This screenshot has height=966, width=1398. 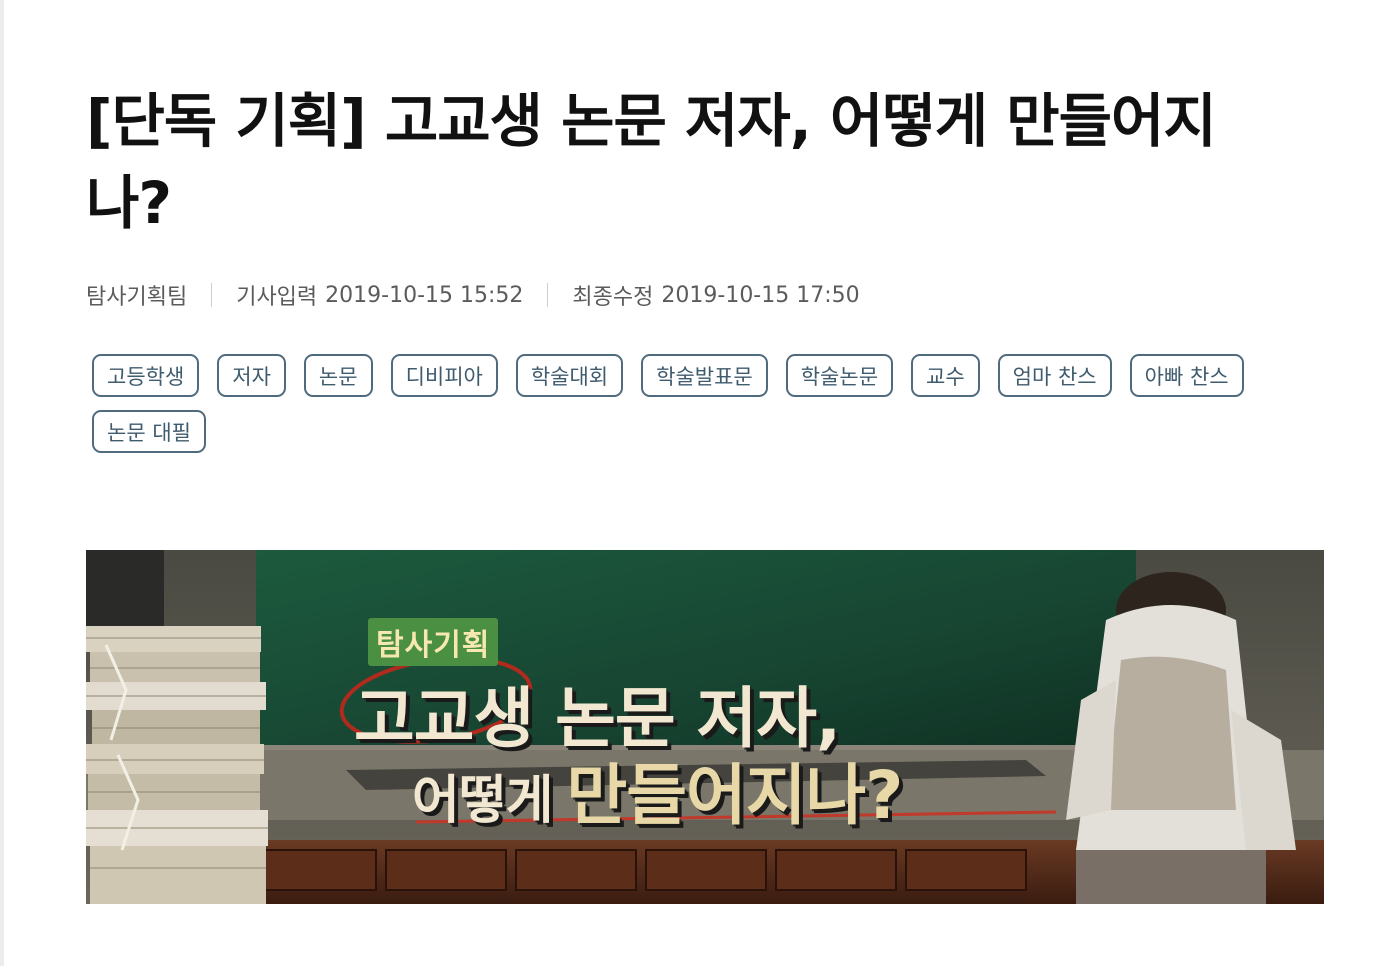 I want to click on tag-link: 학술발표문, so click(x=704, y=375).